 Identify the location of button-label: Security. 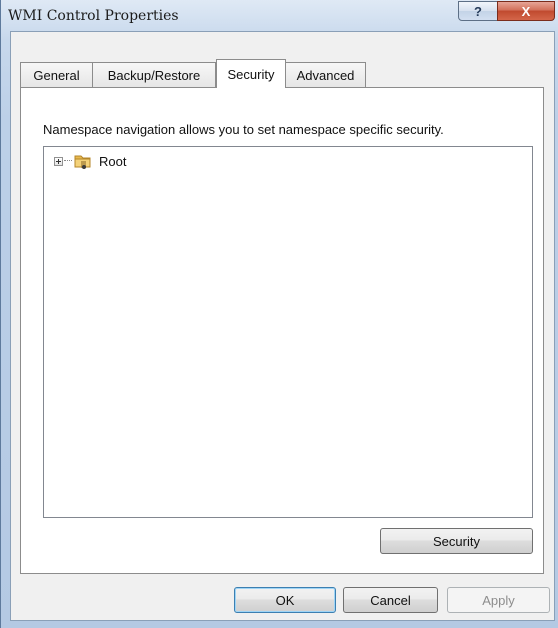
(456, 541).